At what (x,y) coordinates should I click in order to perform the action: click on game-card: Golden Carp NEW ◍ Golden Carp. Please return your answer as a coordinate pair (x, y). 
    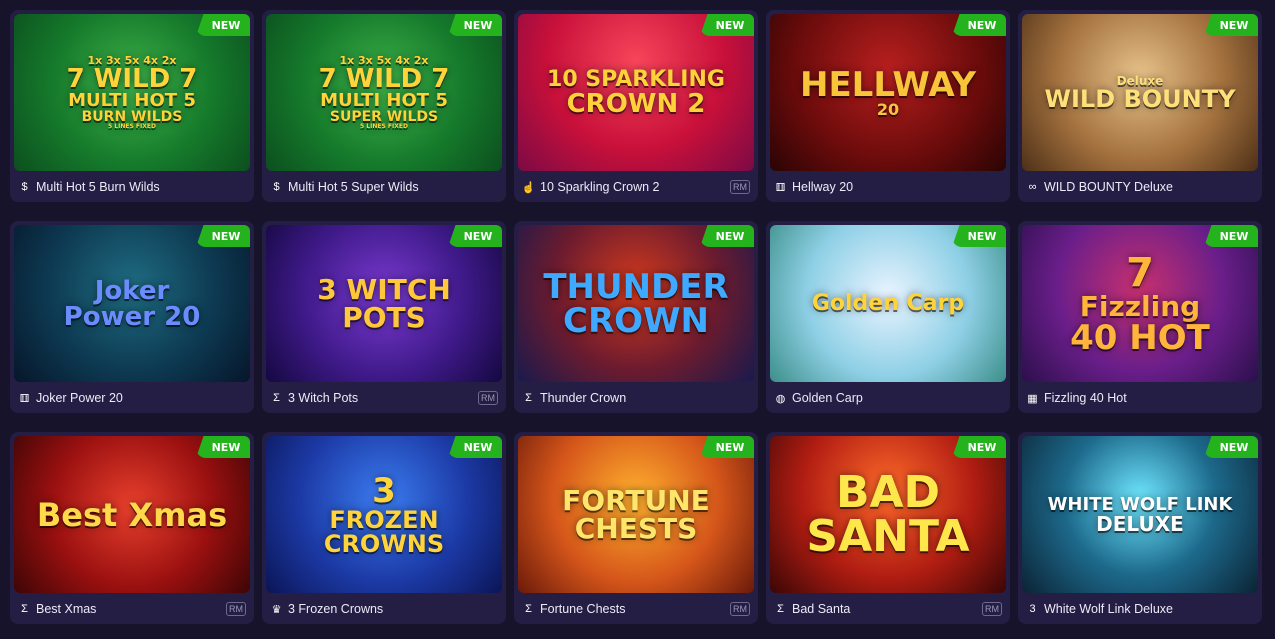
    Looking at the image, I should click on (888, 317).